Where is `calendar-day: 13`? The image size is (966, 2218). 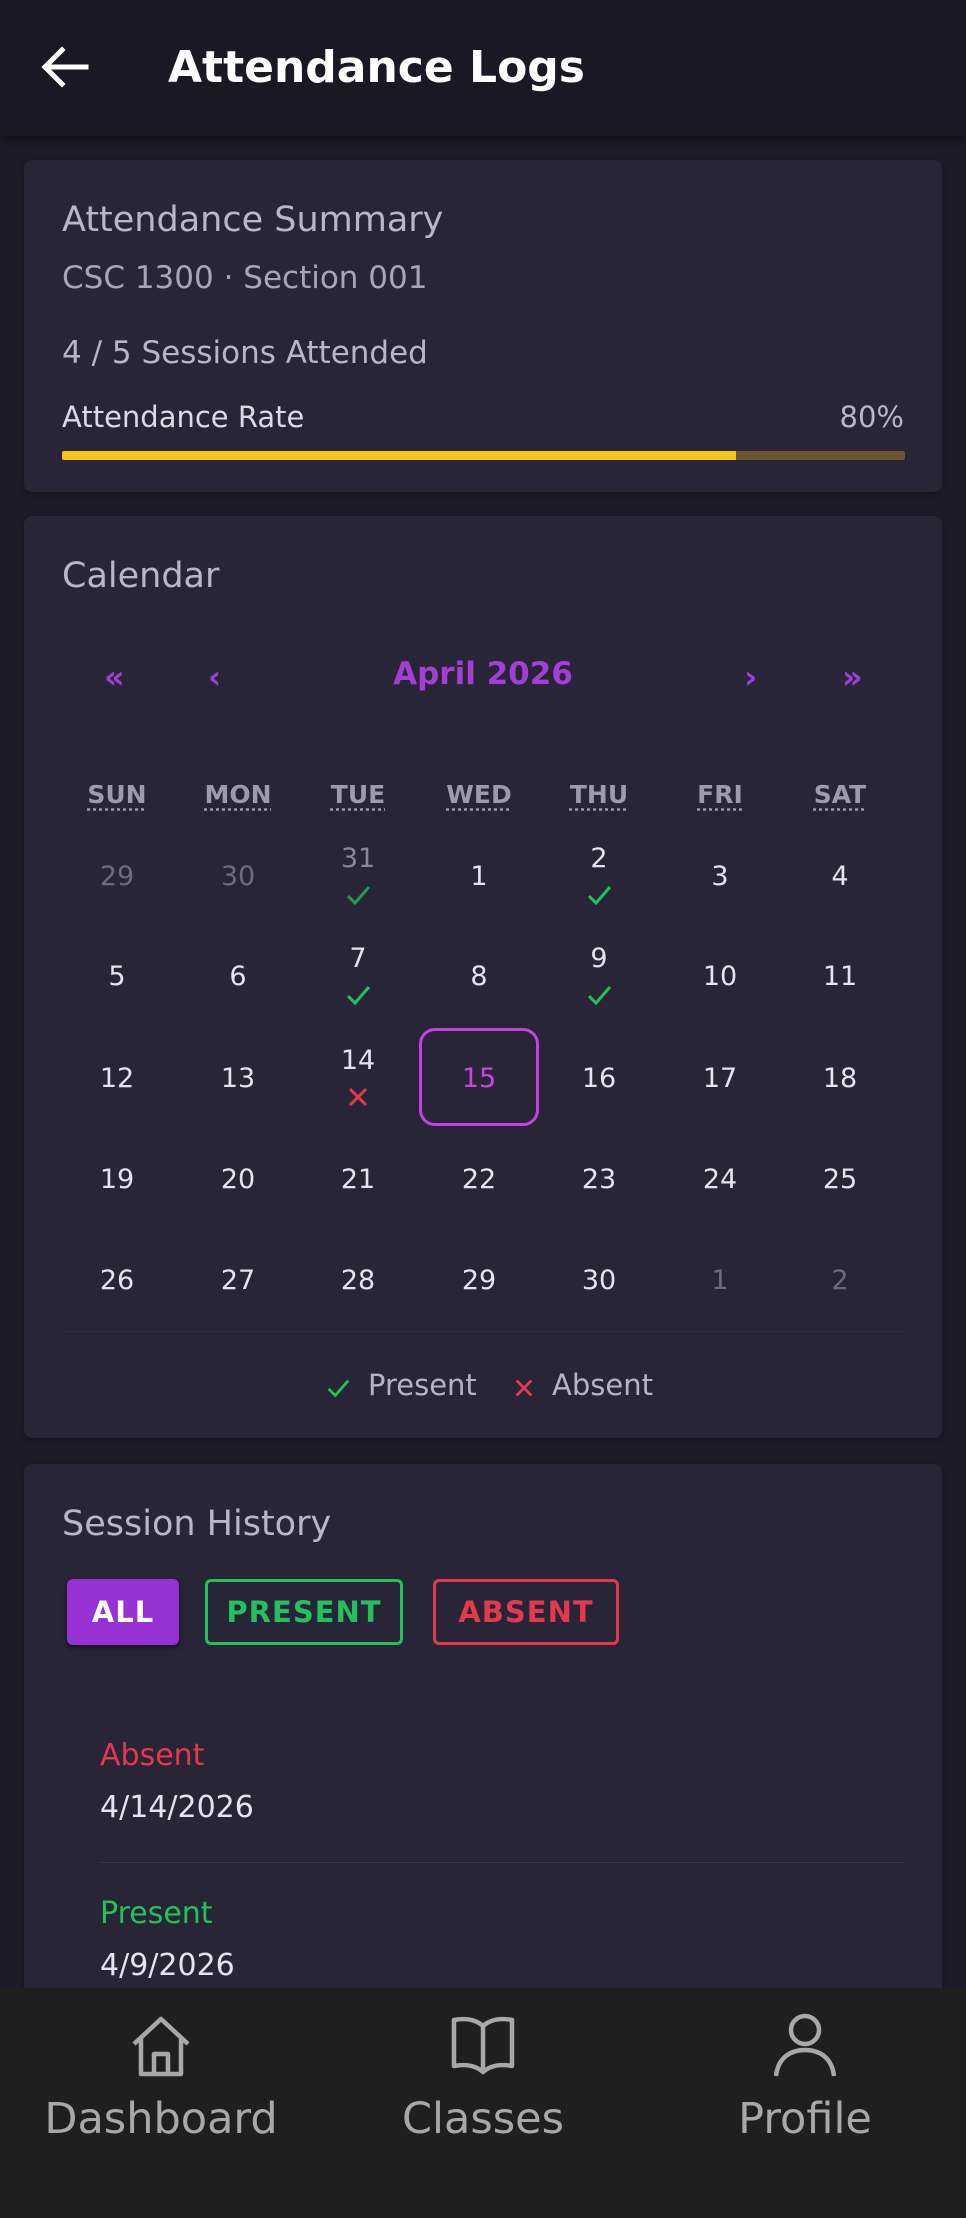
calendar-day: 13 is located at coordinates (238, 1078).